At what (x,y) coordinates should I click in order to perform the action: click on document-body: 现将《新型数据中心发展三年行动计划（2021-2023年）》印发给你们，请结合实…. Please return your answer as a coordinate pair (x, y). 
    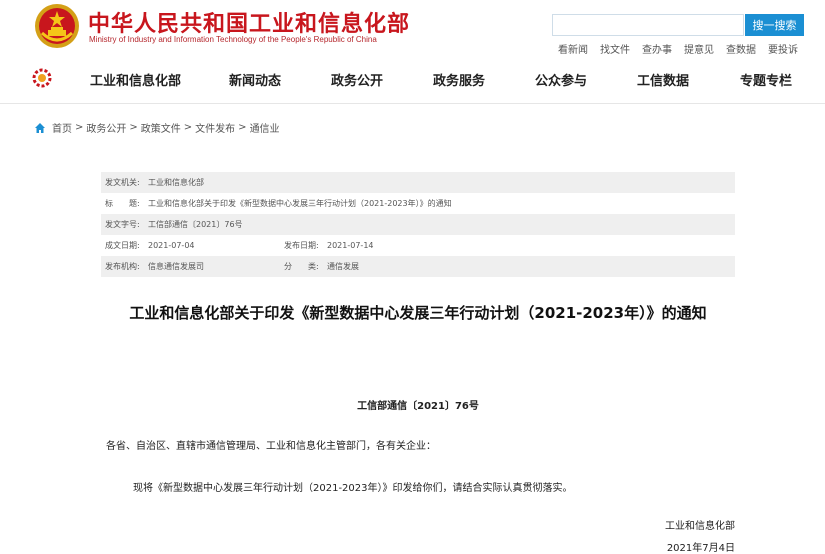
    Looking at the image, I should click on (353, 488).